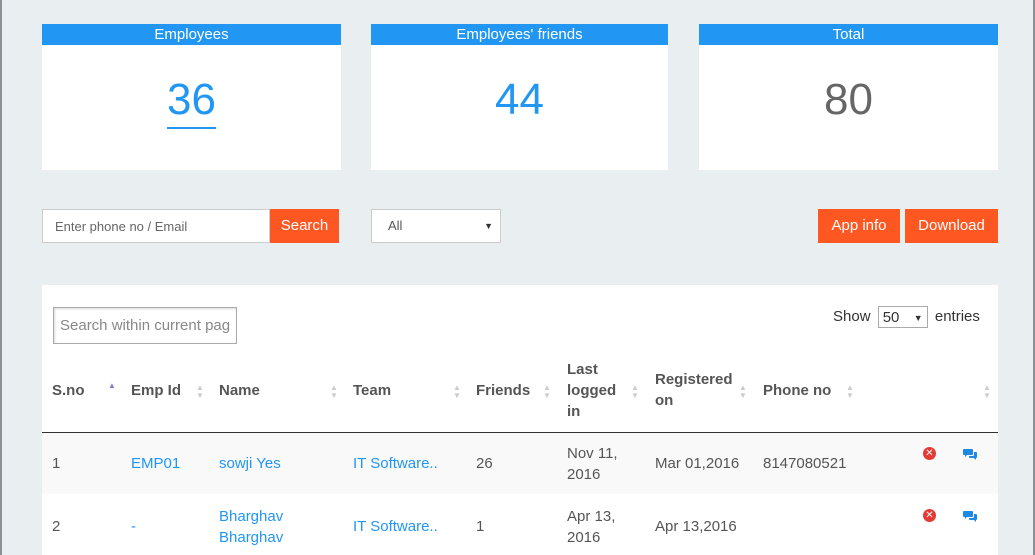 The image size is (1035, 555). I want to click on employees-card-title: Employees, so click(191, 34).